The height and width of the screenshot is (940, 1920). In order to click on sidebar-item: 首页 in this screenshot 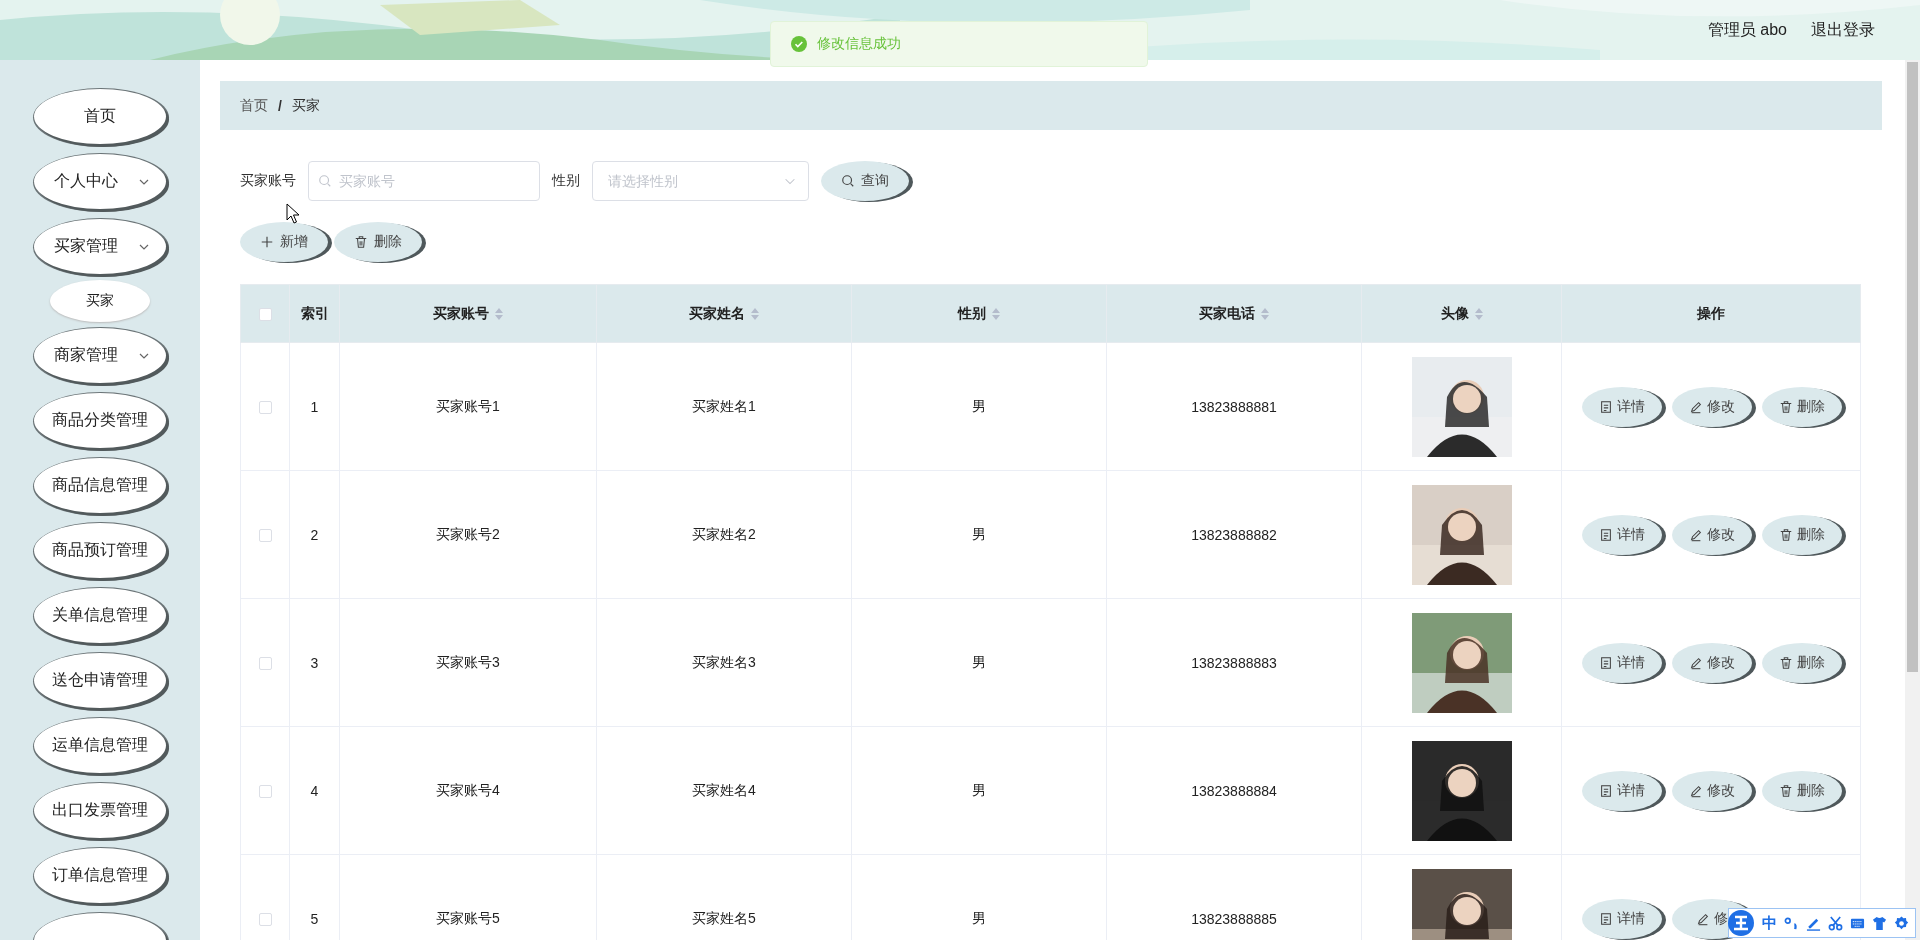, I will do `click(100, 116)`.